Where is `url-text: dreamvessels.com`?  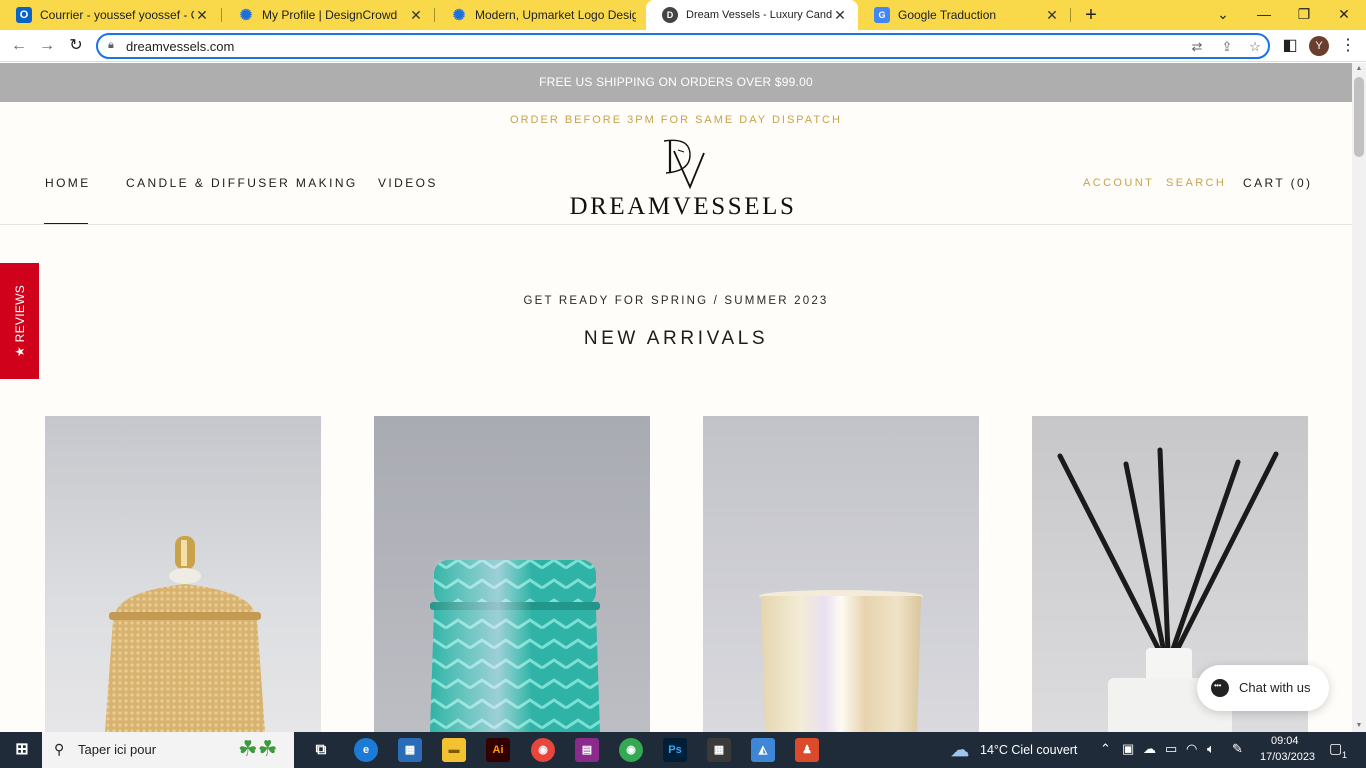 url-text: dreamvessels.com is located at coordinates (180, 46).